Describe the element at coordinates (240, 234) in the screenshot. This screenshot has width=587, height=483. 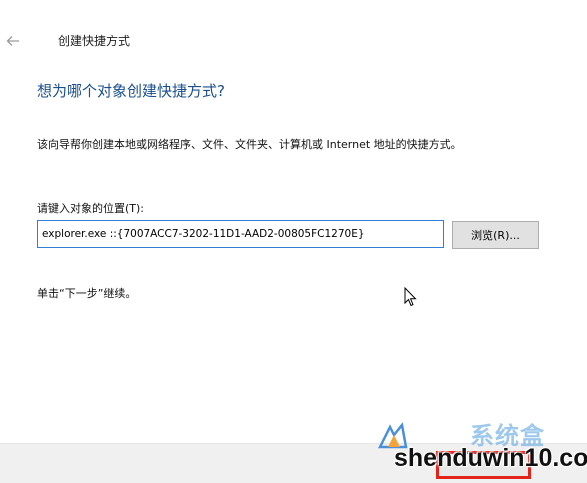
I see `location-input` at that location.